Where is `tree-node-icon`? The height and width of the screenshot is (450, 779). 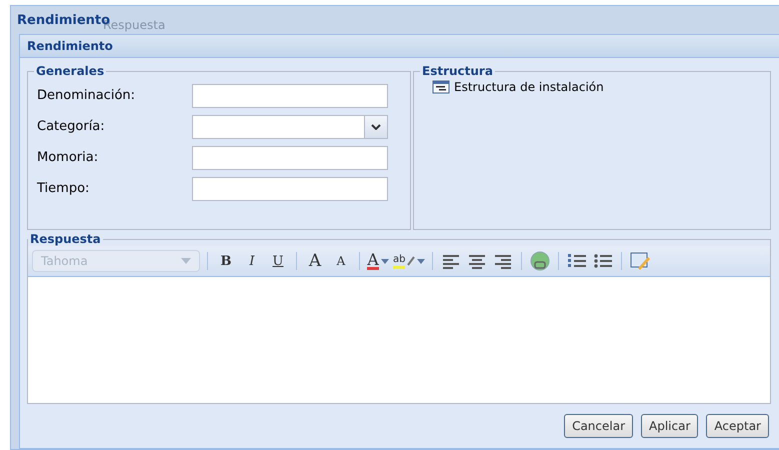 tree-node-icon is located at coordinates (440, 87).